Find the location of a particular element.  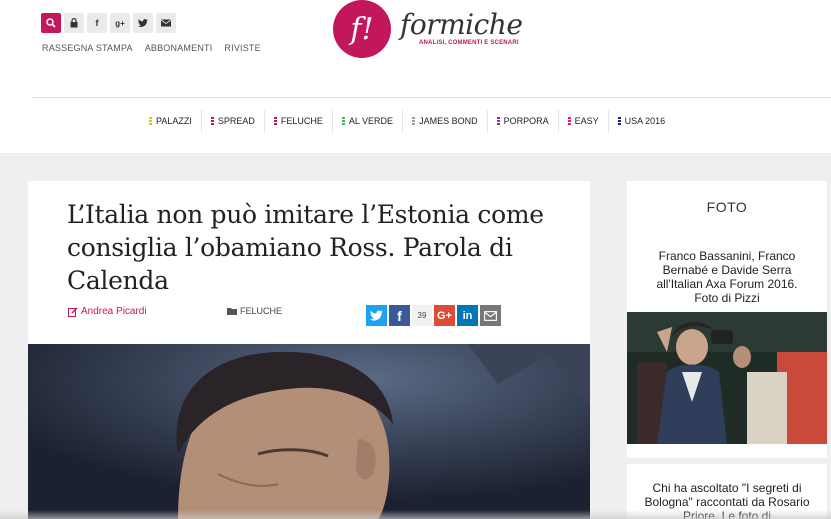

logo-tagline: ANALISI, COMMENTI E SCENARI is located at coordinates (469, 43).